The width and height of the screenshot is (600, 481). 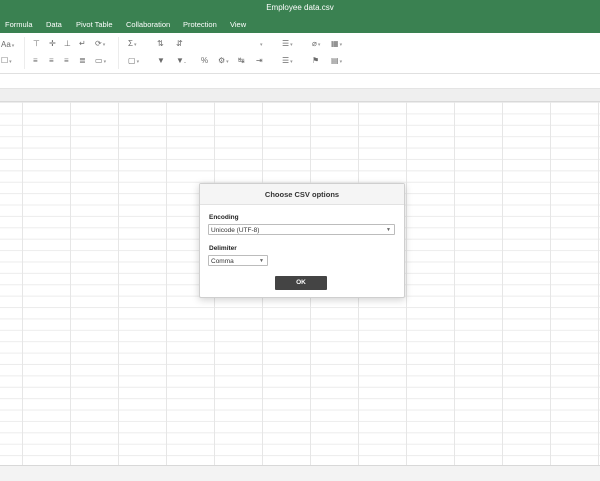 What do you see at coordinates (300, 473) in the screenshot?
I see `sheet-tab-bar` at bounding box center [300, 473].